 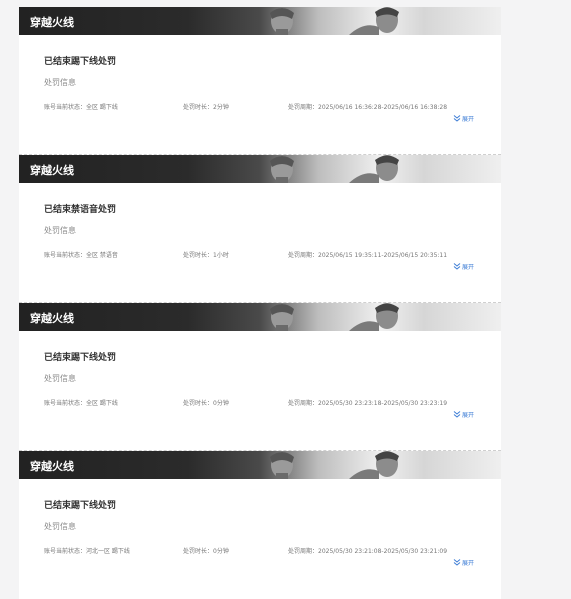 I want to click on penalty-title: 已结束禁语音处罚, so click(x=80, y=210).